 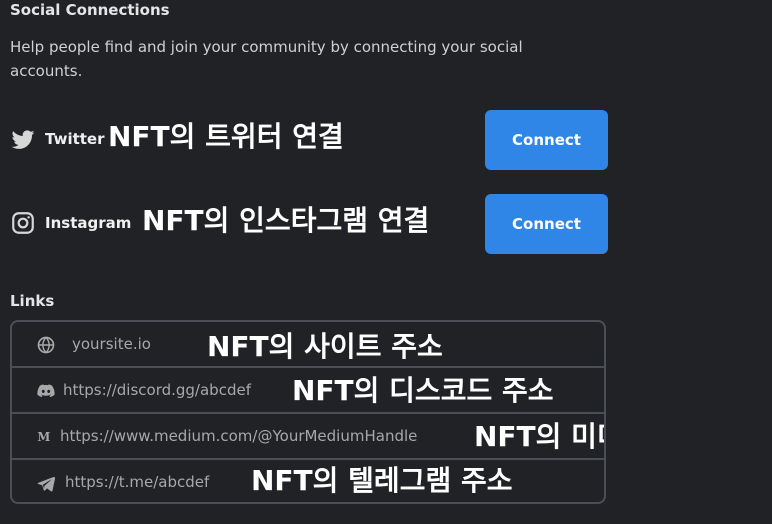 I want to click on instagram-label: Instagram, so click(x=88, y=223).